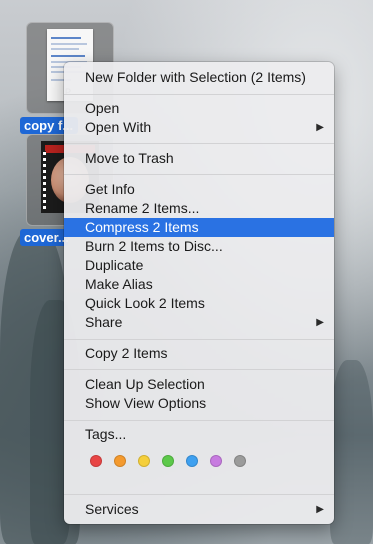 This screenshot has height=544, width=373. Describe the element at coordinates (199, 353) in the screenshot. I see `menu-item-copy: Copy 2 Items` at that location.